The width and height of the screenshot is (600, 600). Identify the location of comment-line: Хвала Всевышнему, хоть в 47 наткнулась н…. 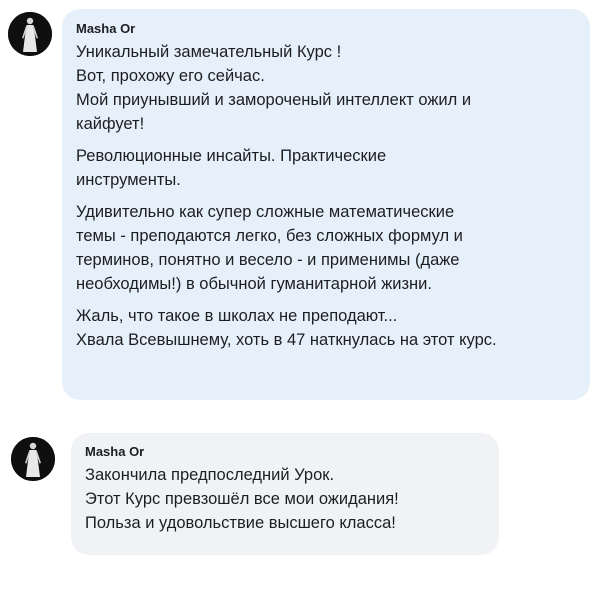
(286, 340).